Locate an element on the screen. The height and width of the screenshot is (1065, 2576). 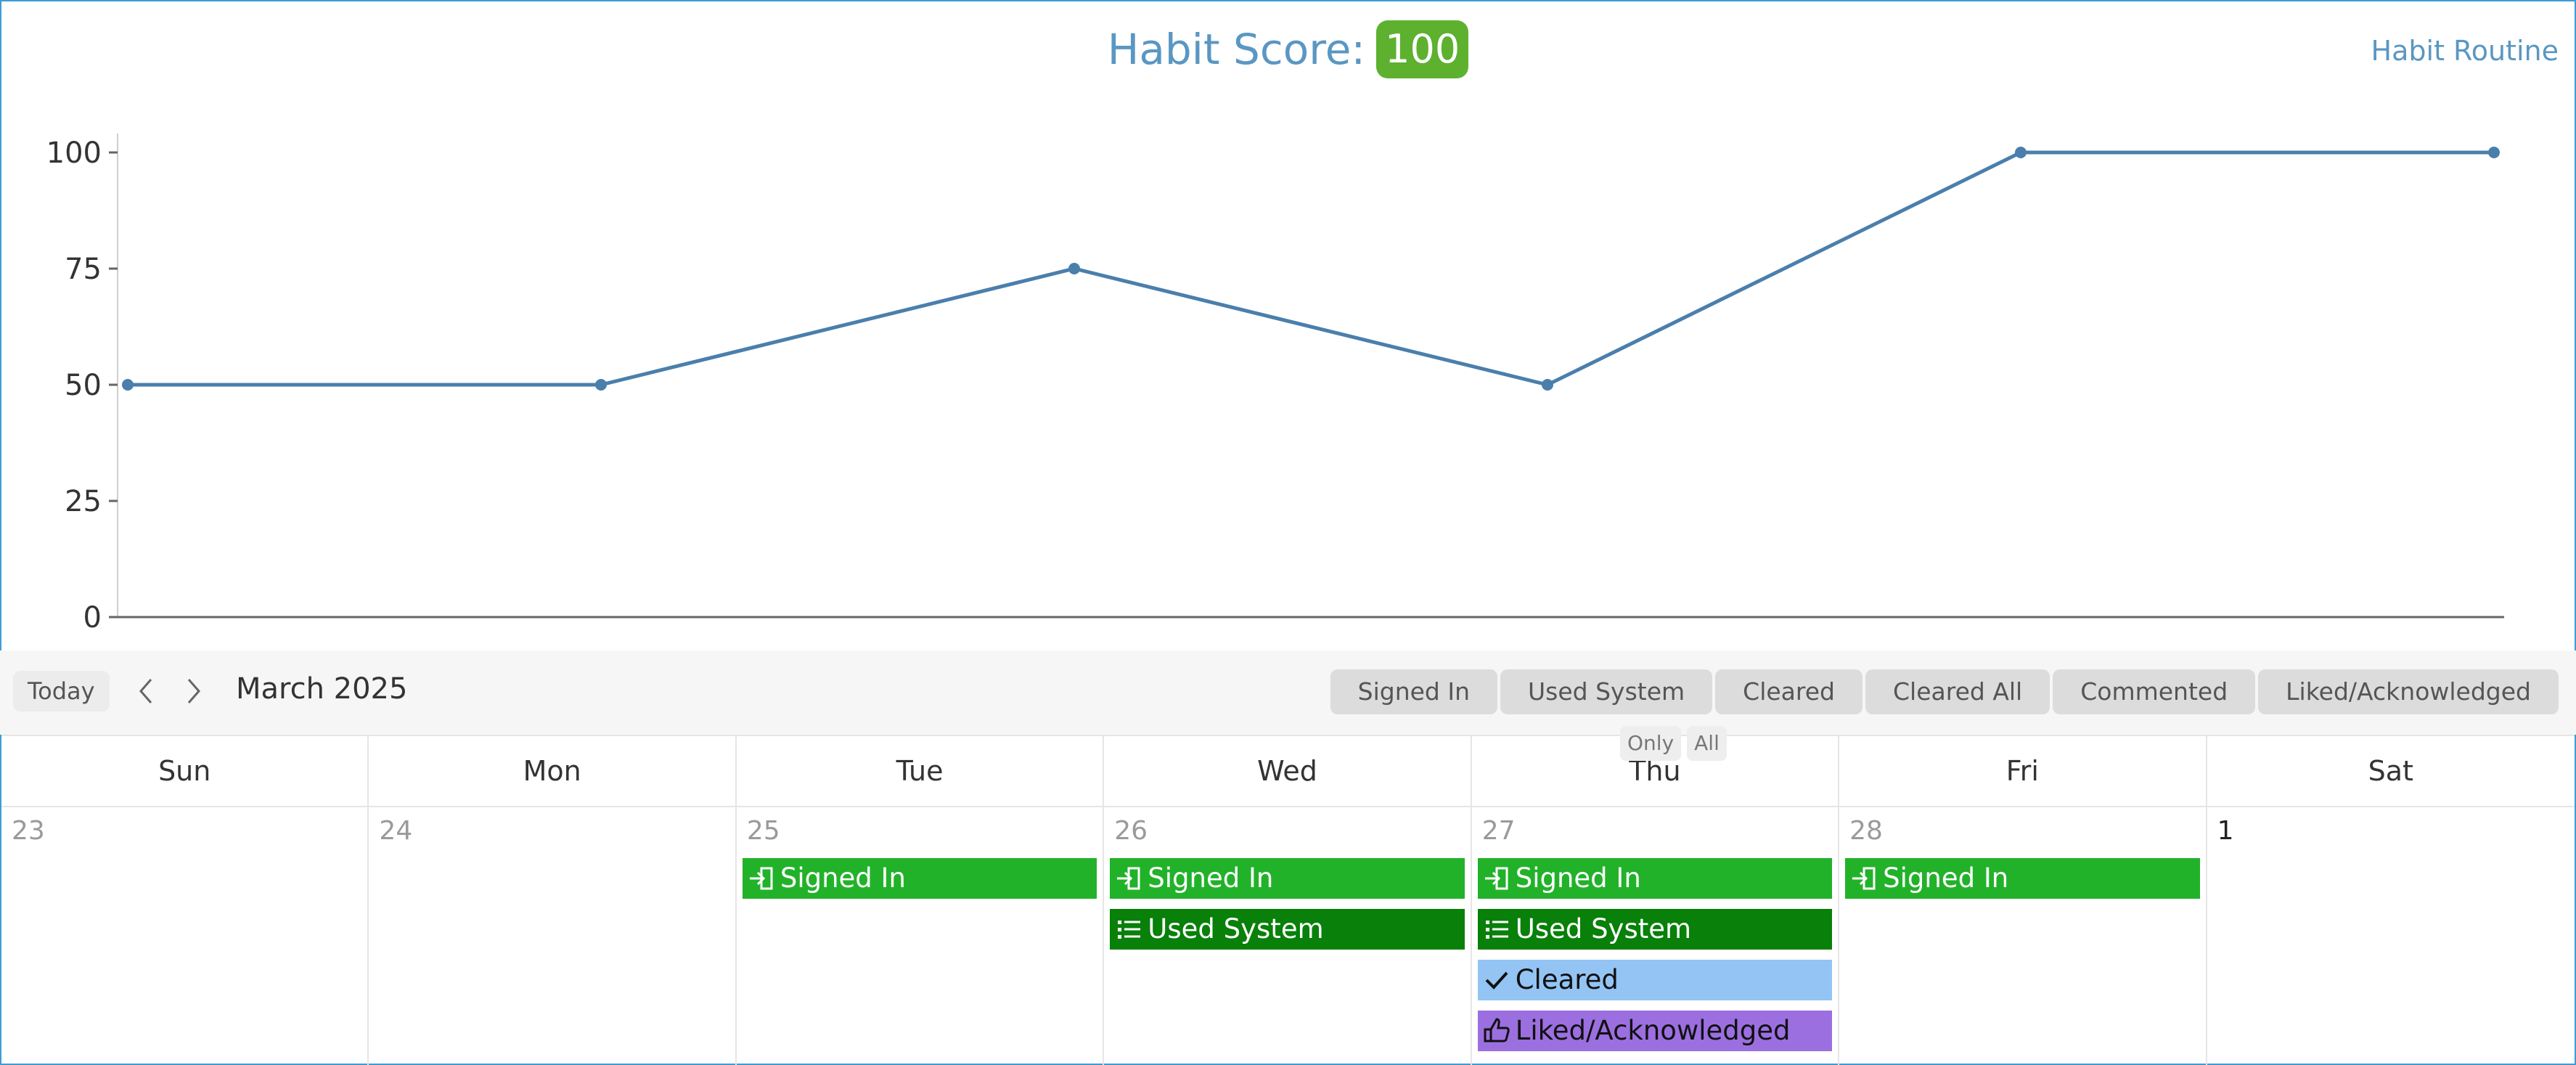
dow-wed: Wed is located at coordinates (1288, 771).